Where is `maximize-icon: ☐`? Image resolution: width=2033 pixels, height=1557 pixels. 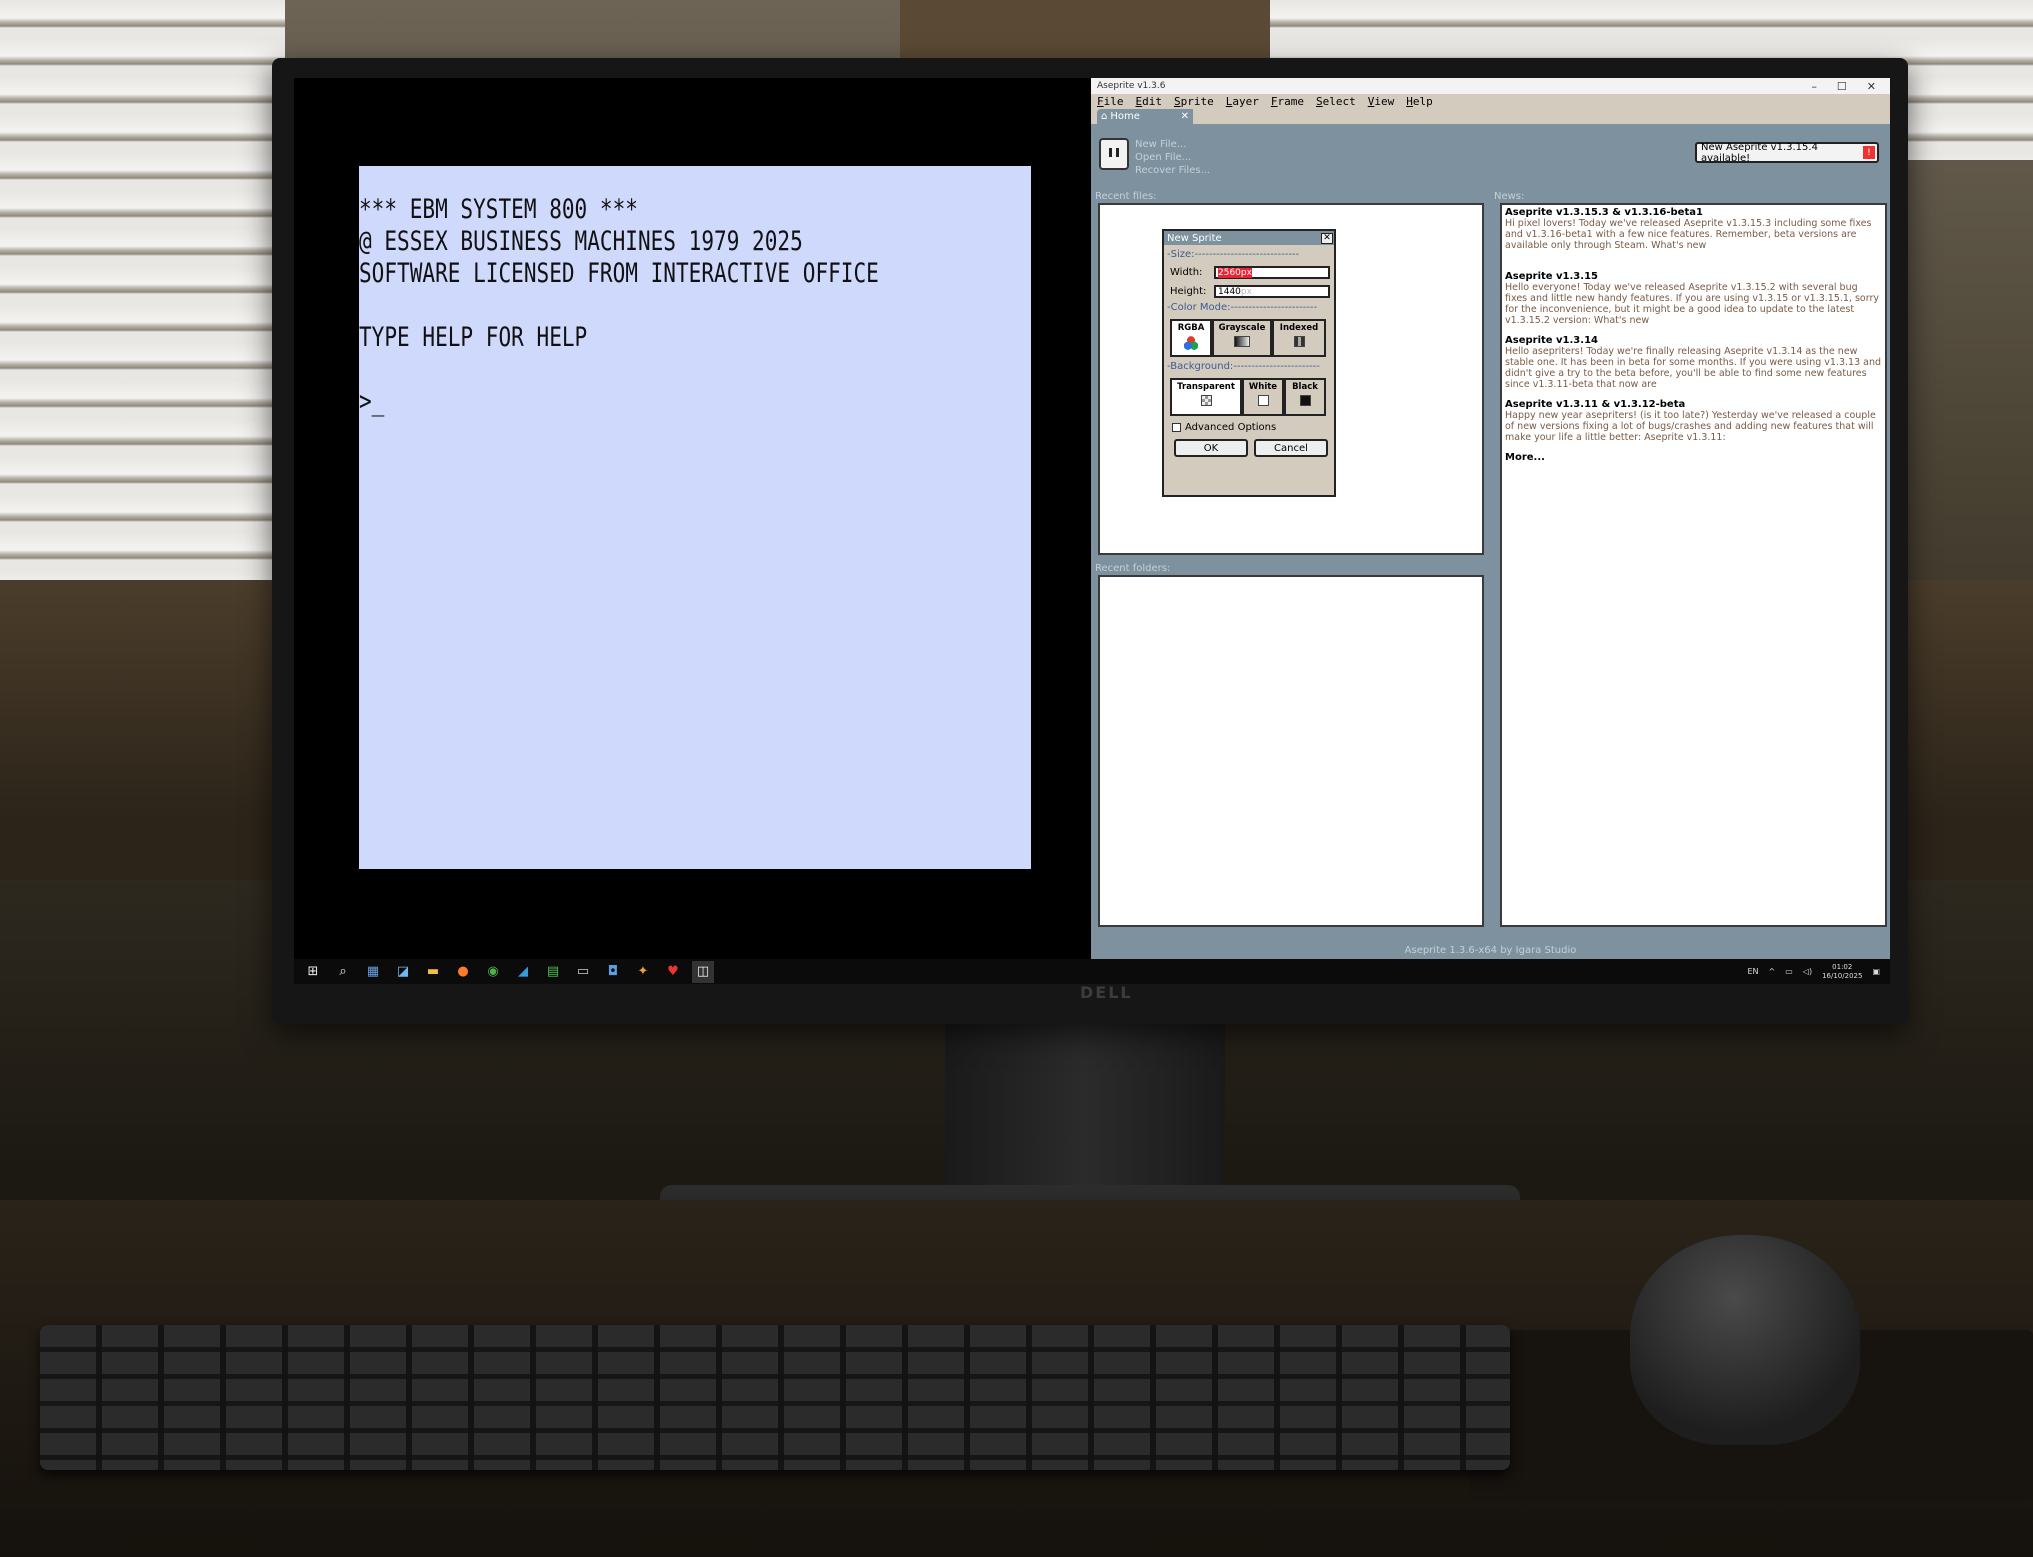
maximize-icon: ☐ is located at coordinates (1842, 86).